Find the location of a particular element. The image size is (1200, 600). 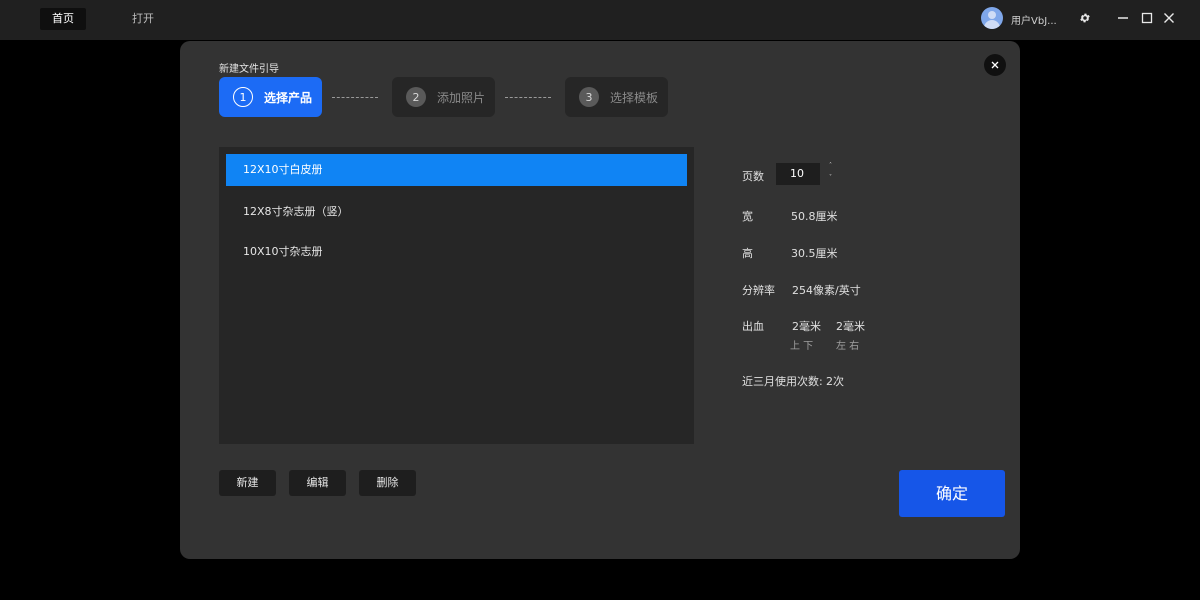

bleed-horizontal-sublabel: 左 右 is located at coordinates (848, 346).